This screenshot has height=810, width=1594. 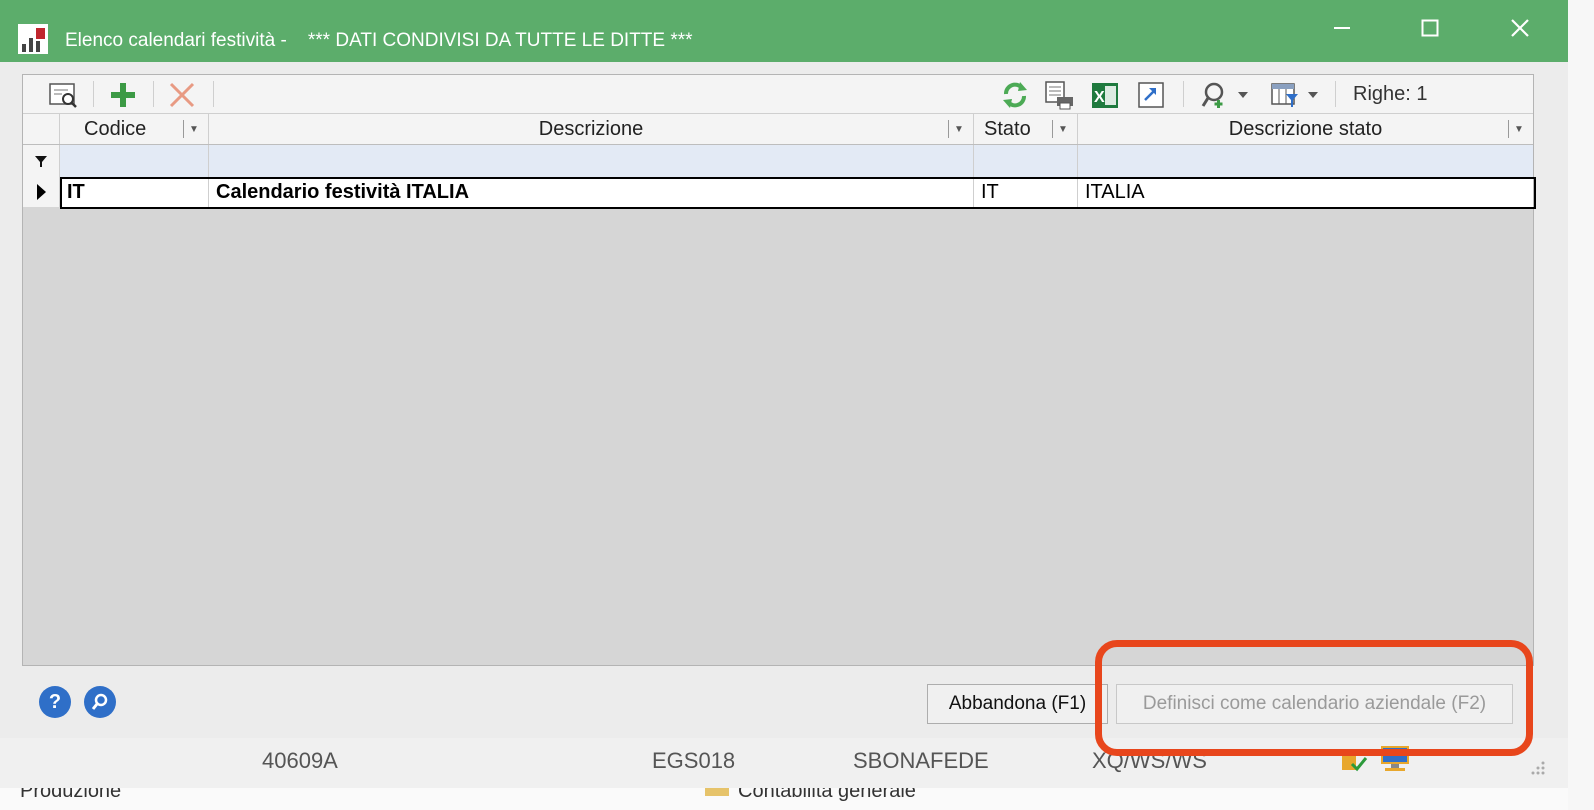 I want to click on folder-icon, so click(x=717, y=792).